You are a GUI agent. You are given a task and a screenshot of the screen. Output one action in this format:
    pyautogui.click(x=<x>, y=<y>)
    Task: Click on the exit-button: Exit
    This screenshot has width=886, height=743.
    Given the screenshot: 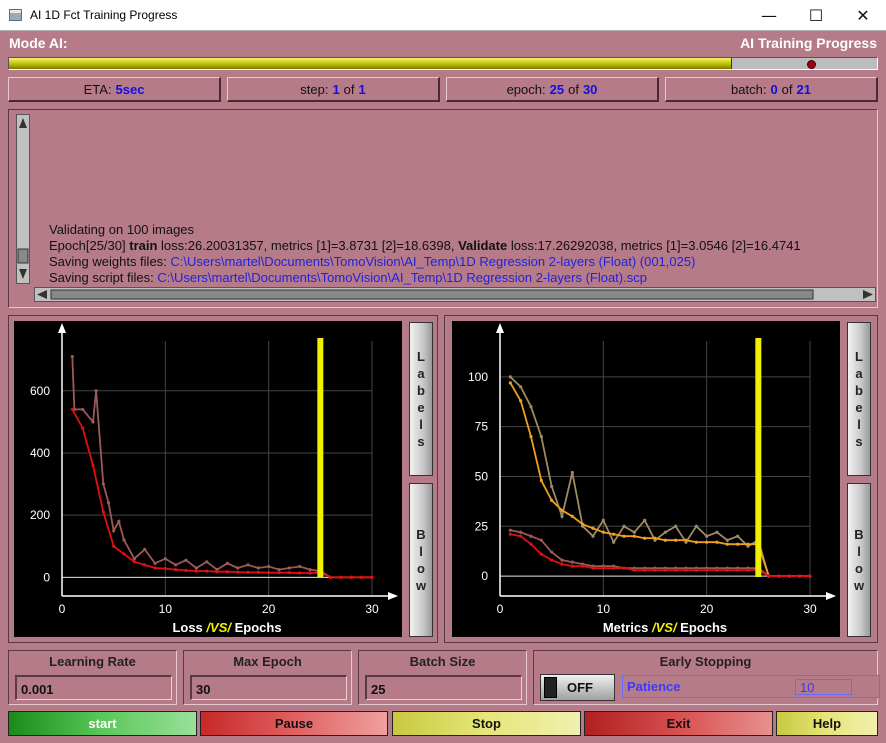 What is the action you would take?
    pyautogui.click(x=678, y=723)
    